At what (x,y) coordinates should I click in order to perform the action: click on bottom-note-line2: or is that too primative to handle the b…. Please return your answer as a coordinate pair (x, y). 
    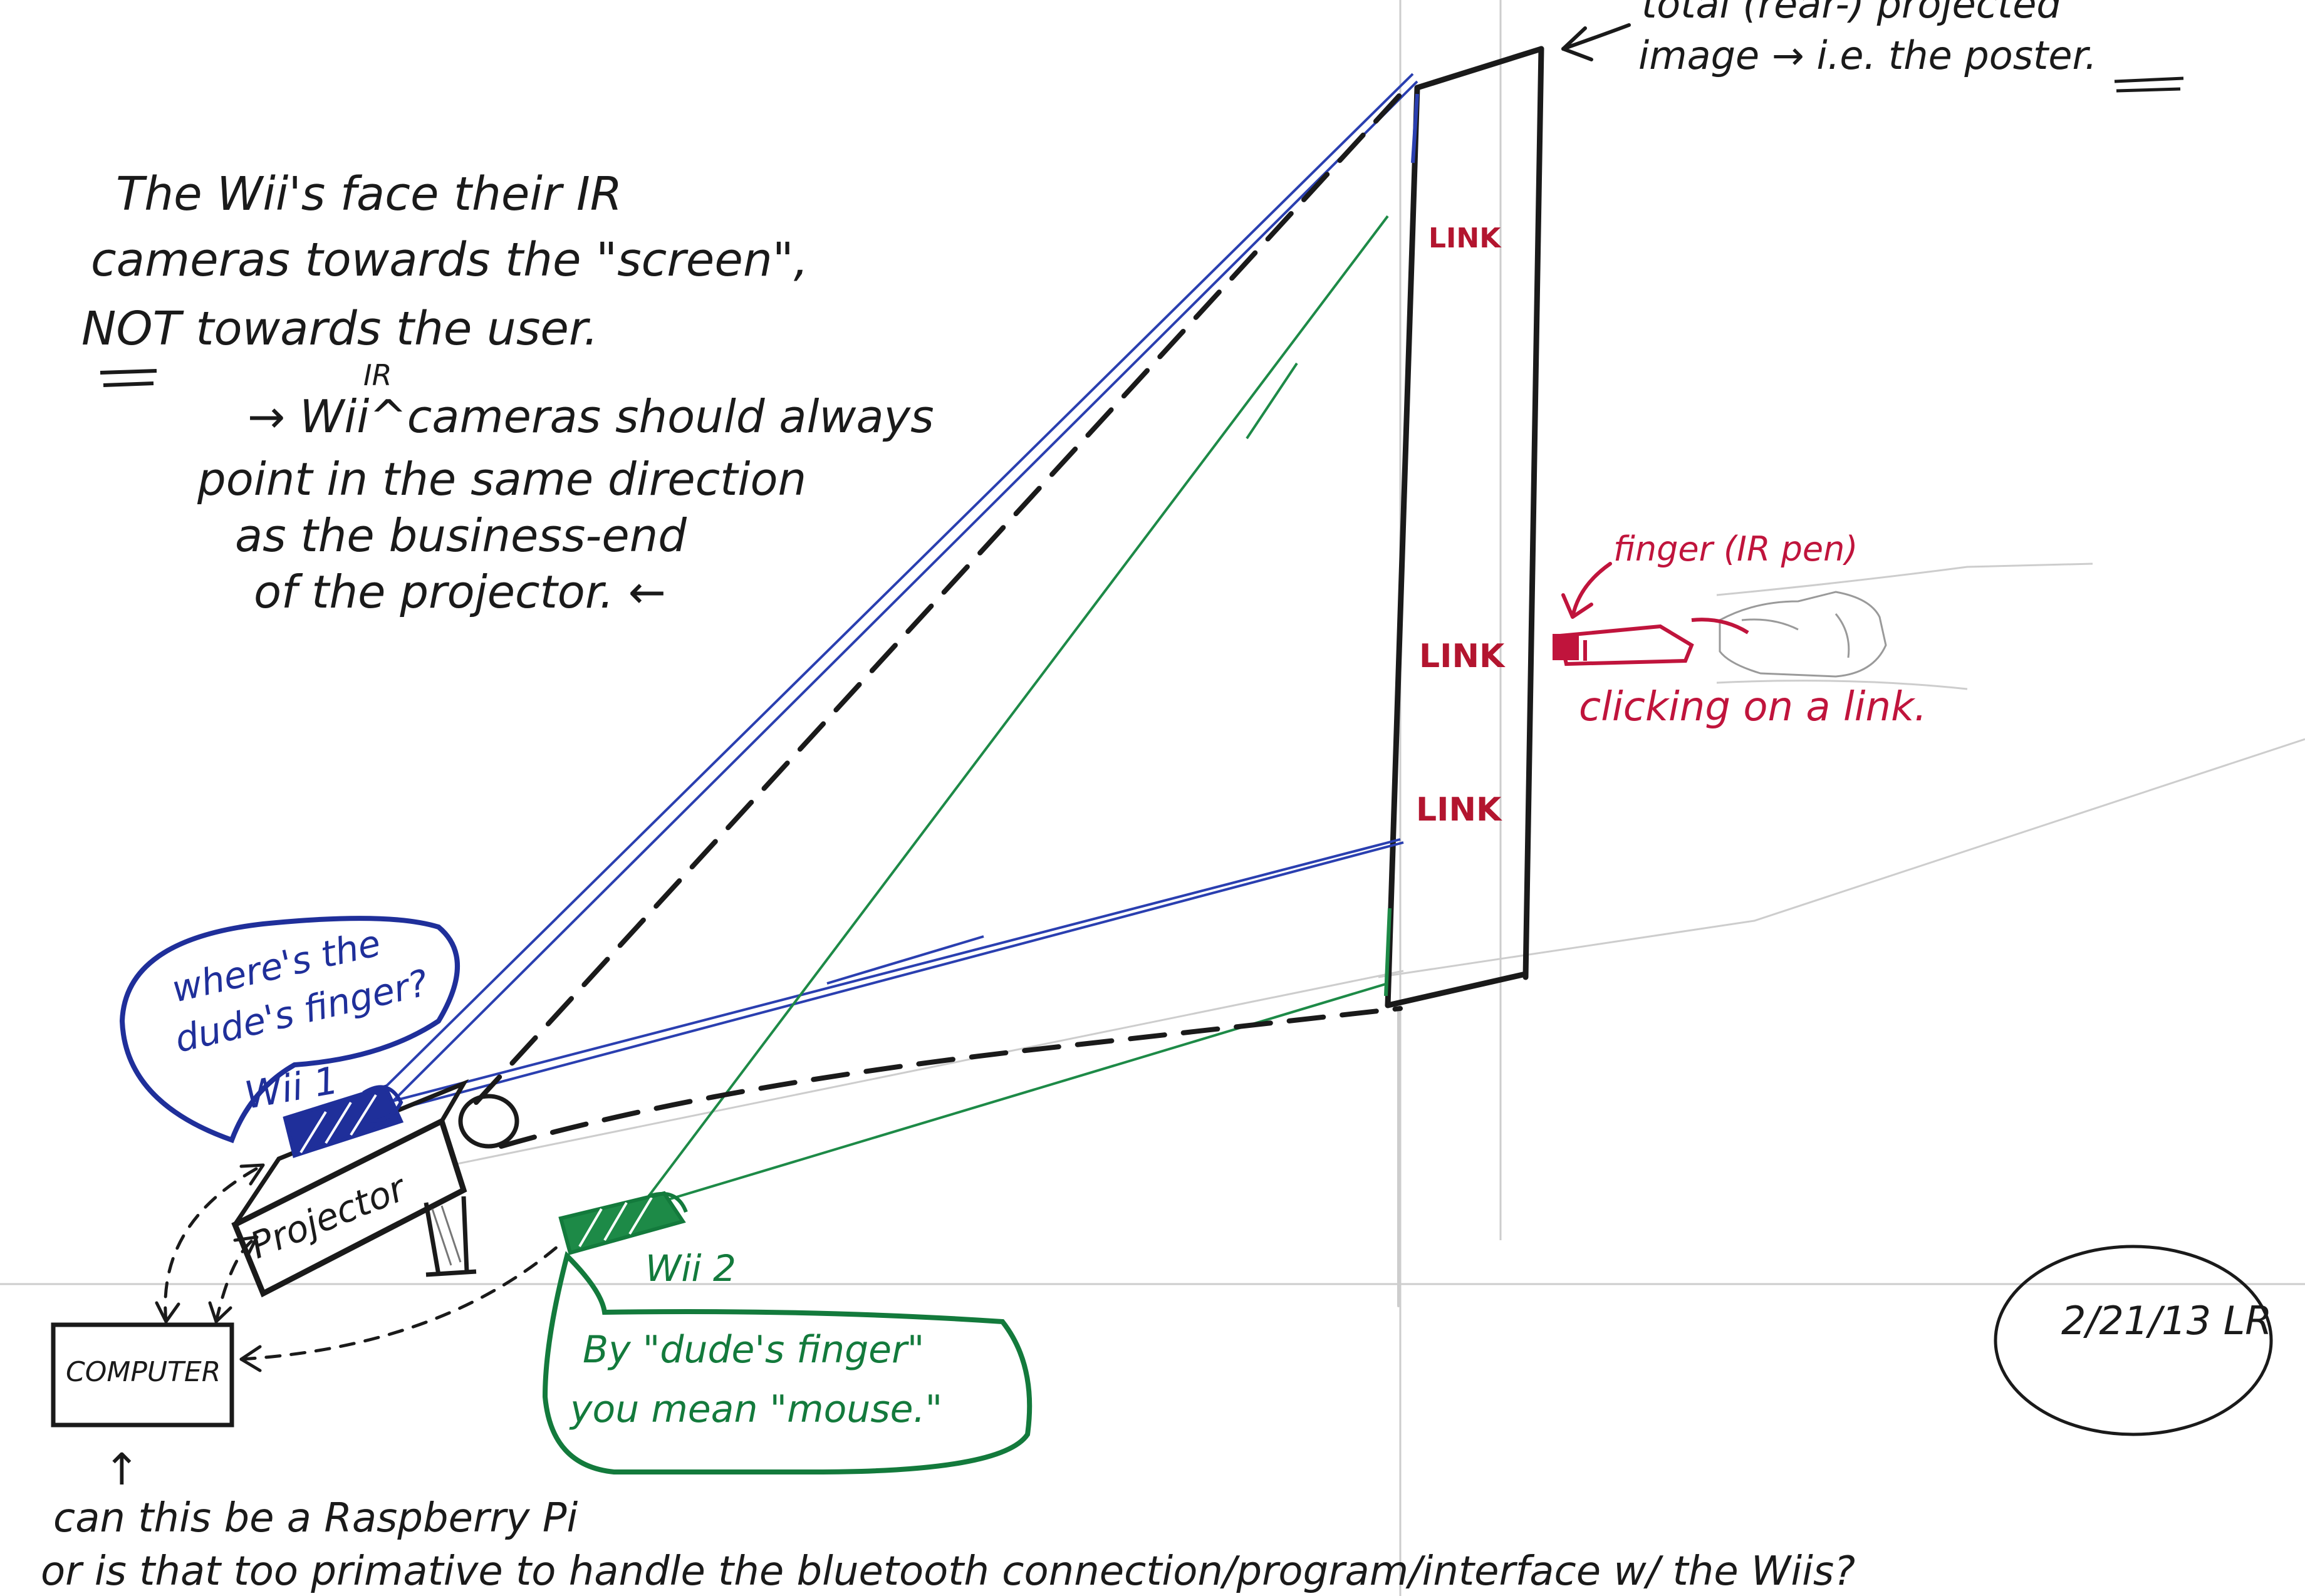
    Looking at the image, I should click on (948, 1572).